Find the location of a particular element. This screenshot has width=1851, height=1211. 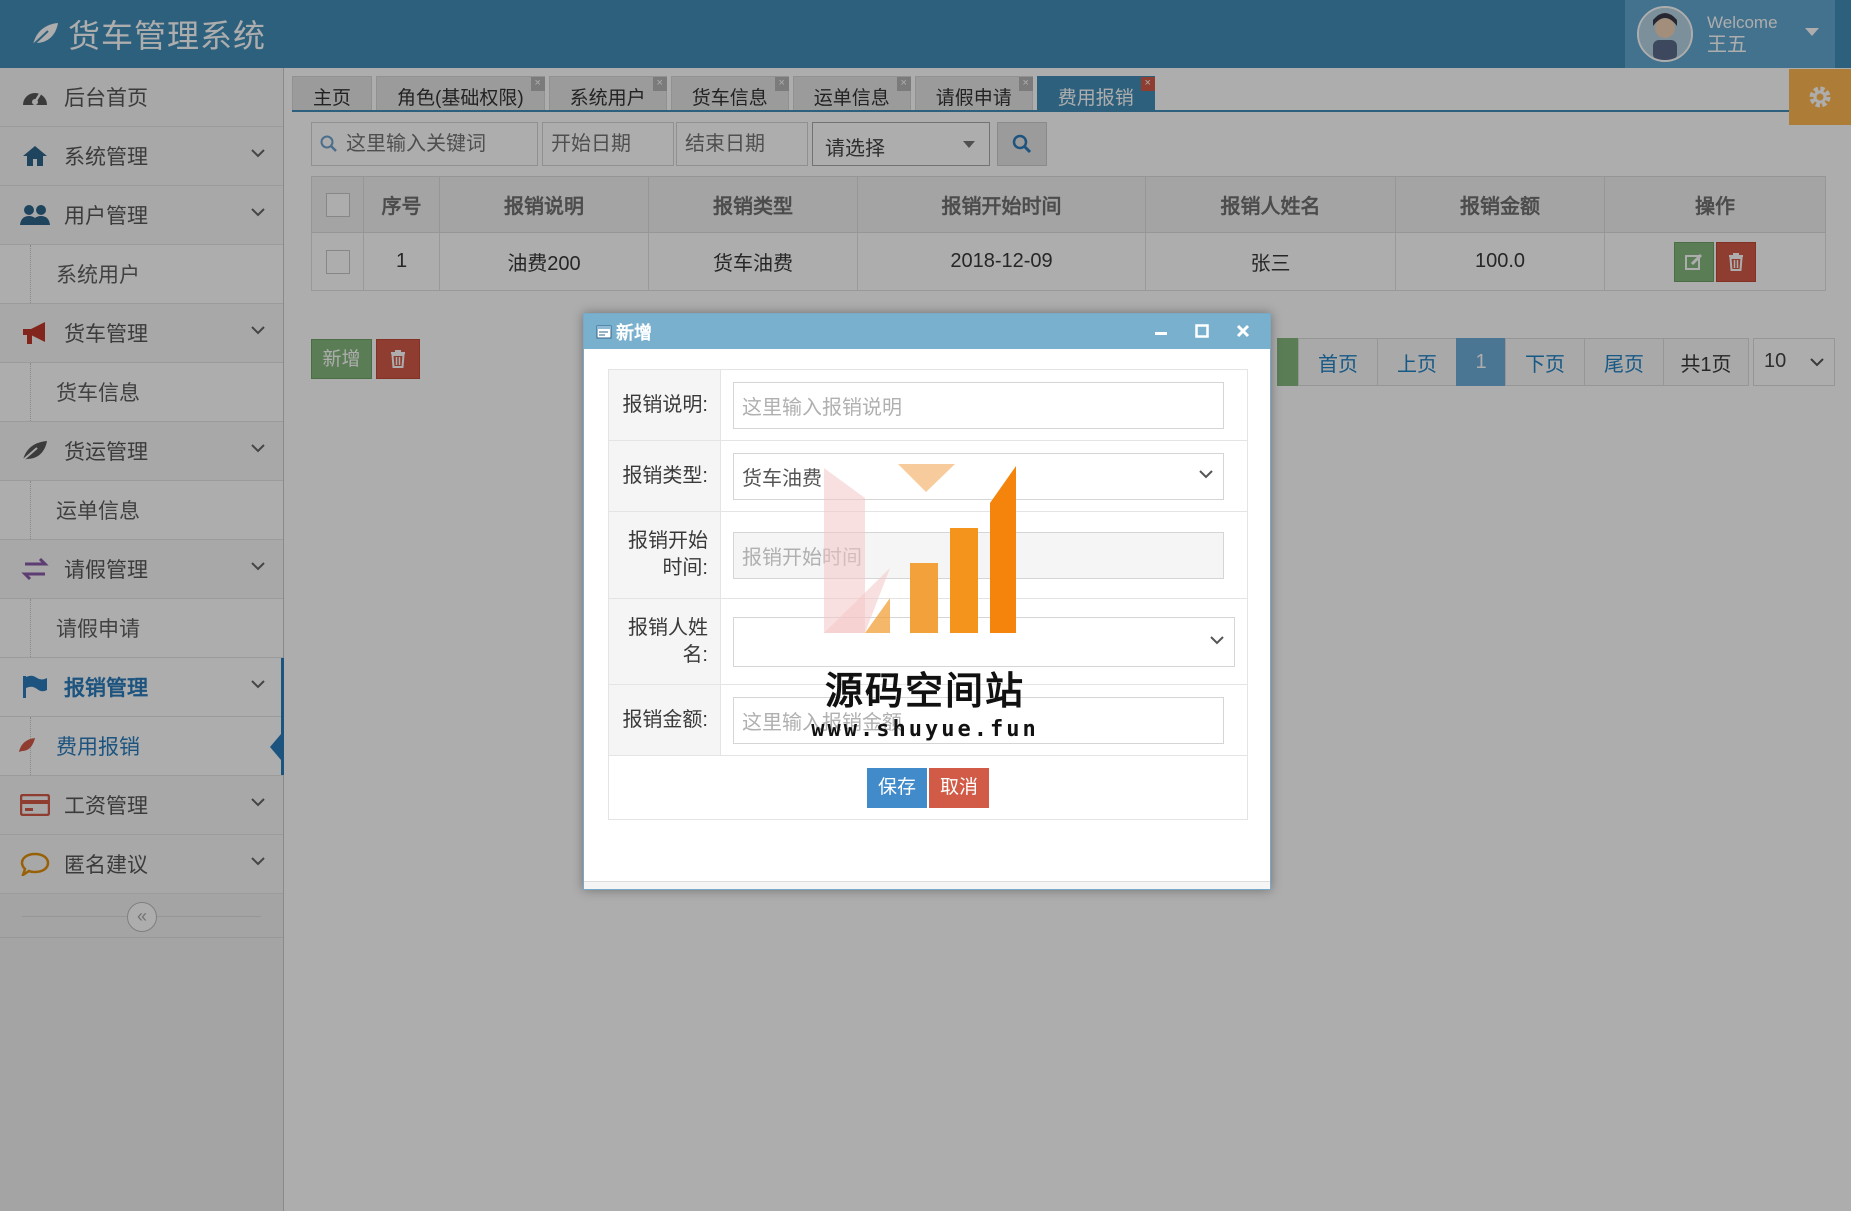

close-button is located at coordinates (1243, 331).